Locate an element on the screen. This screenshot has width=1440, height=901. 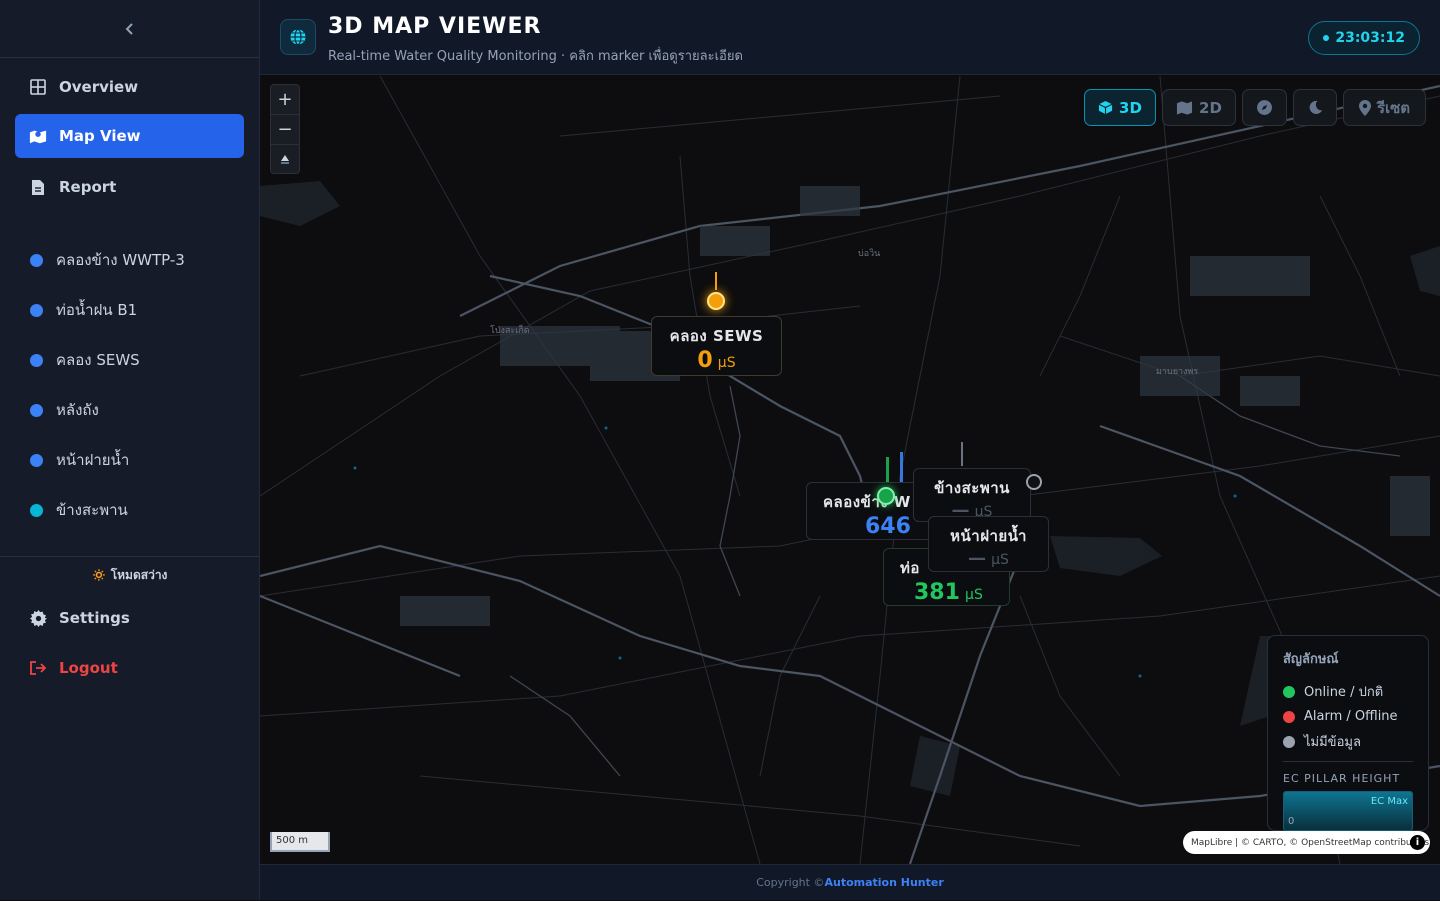
view-2d-button: 2D is located at coordinates (1199, 107).